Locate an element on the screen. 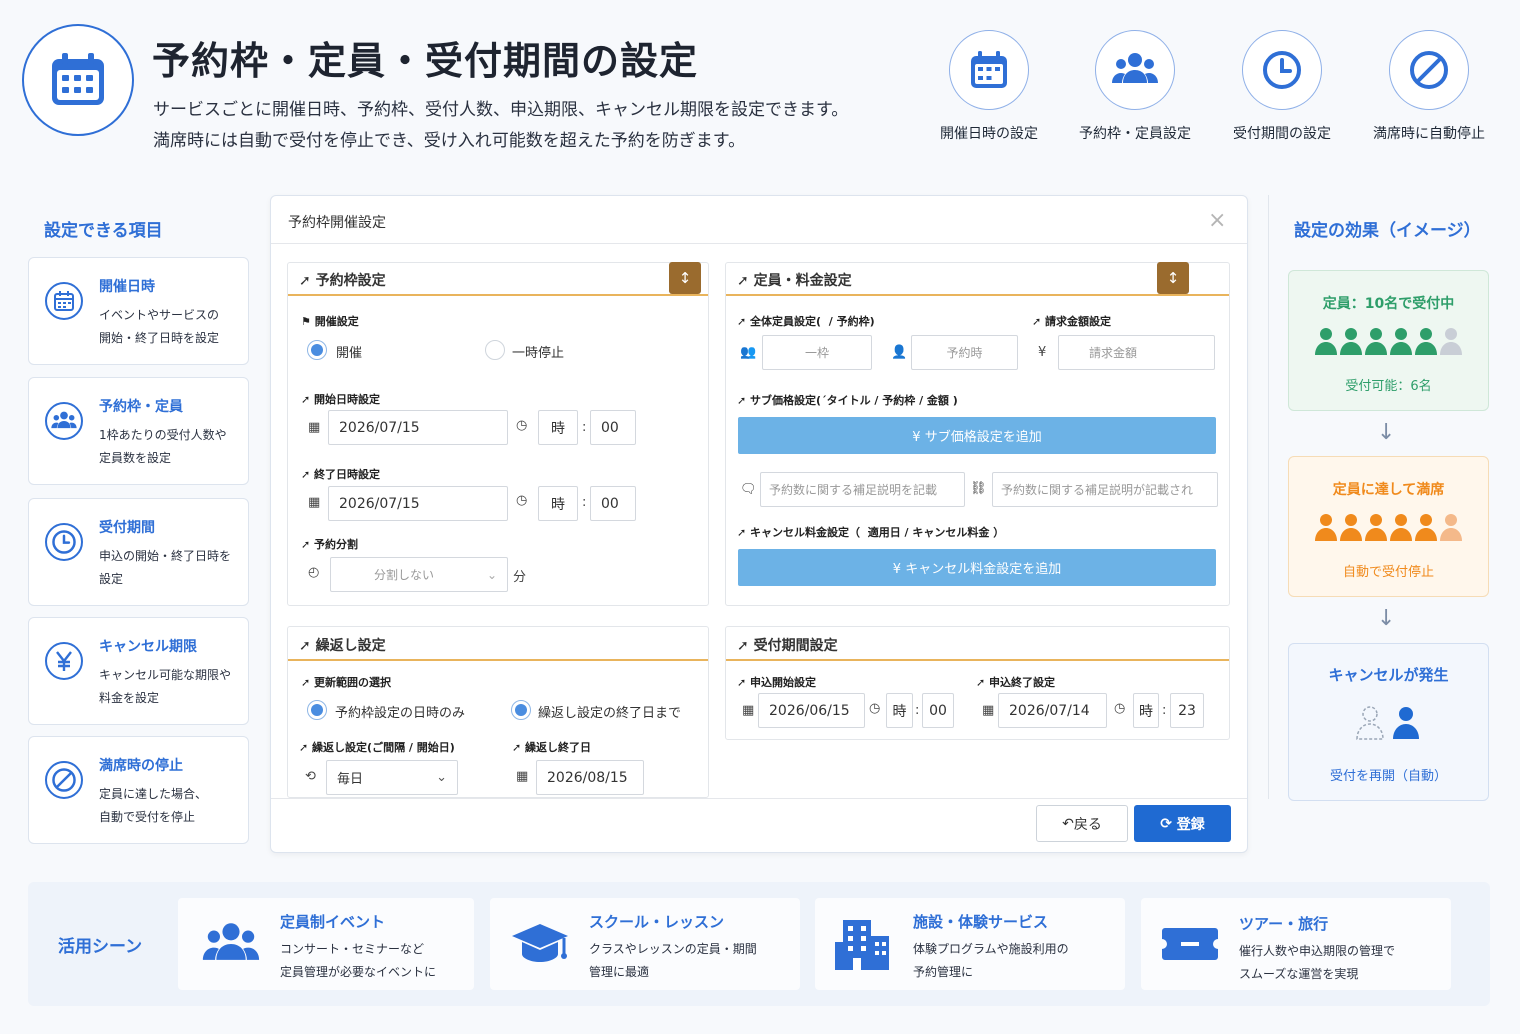 This screenshot has height=1034, width=1520. usage-card-tour: ツアー・旅行 催行人数や申込期限の管理で スムーズな運営を実現 is located at coordinates (1296, 944).